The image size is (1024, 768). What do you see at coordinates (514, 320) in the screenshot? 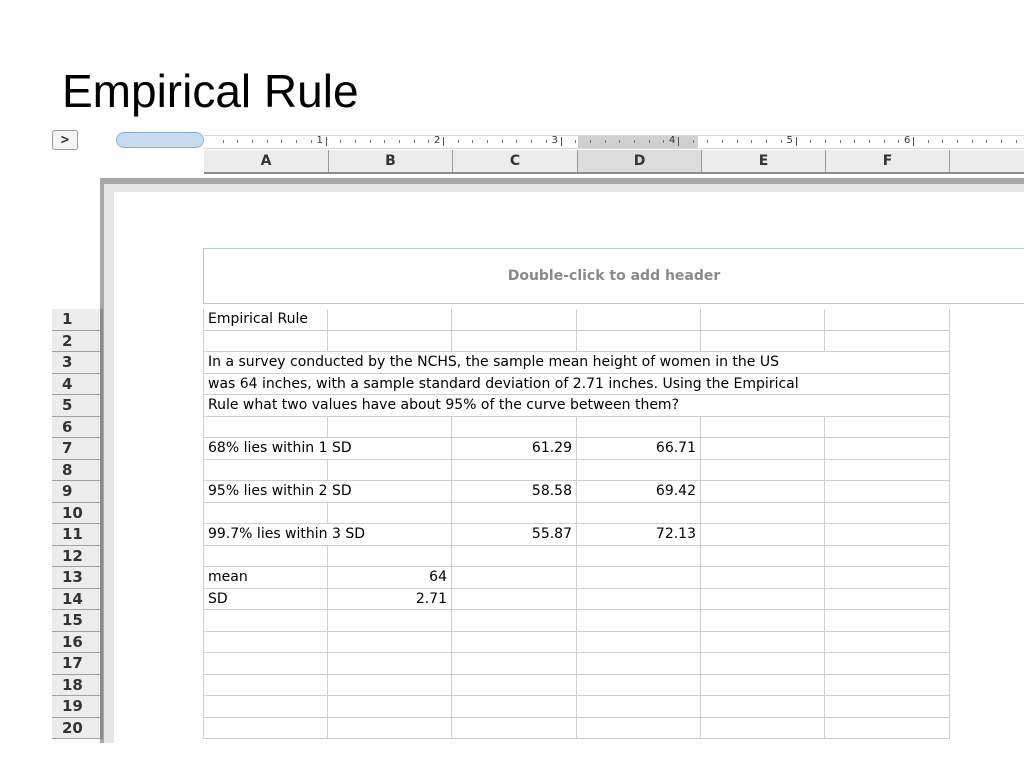
I see `cell-c1` at bounding box center [514, 320].